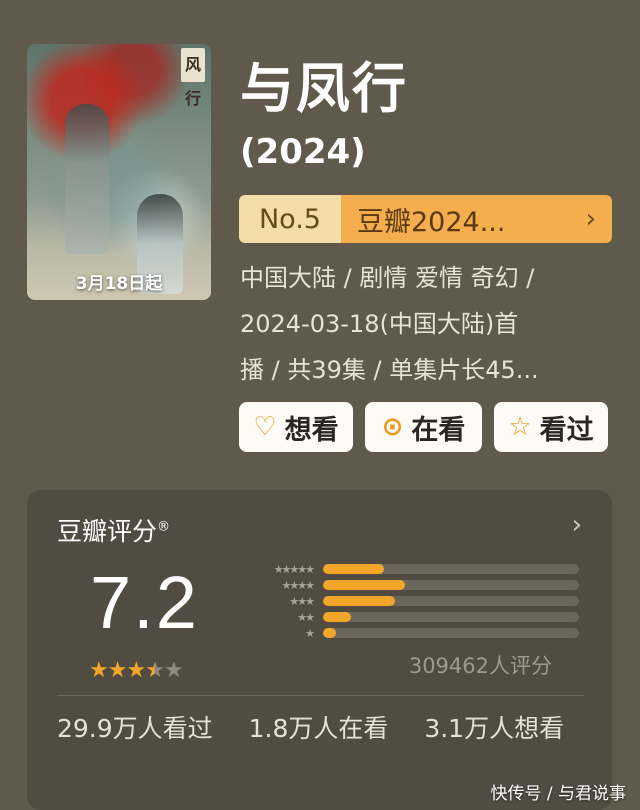 The image size is (640, 810). I want to click on star-outline-icon: ☆, so click(520, 427).